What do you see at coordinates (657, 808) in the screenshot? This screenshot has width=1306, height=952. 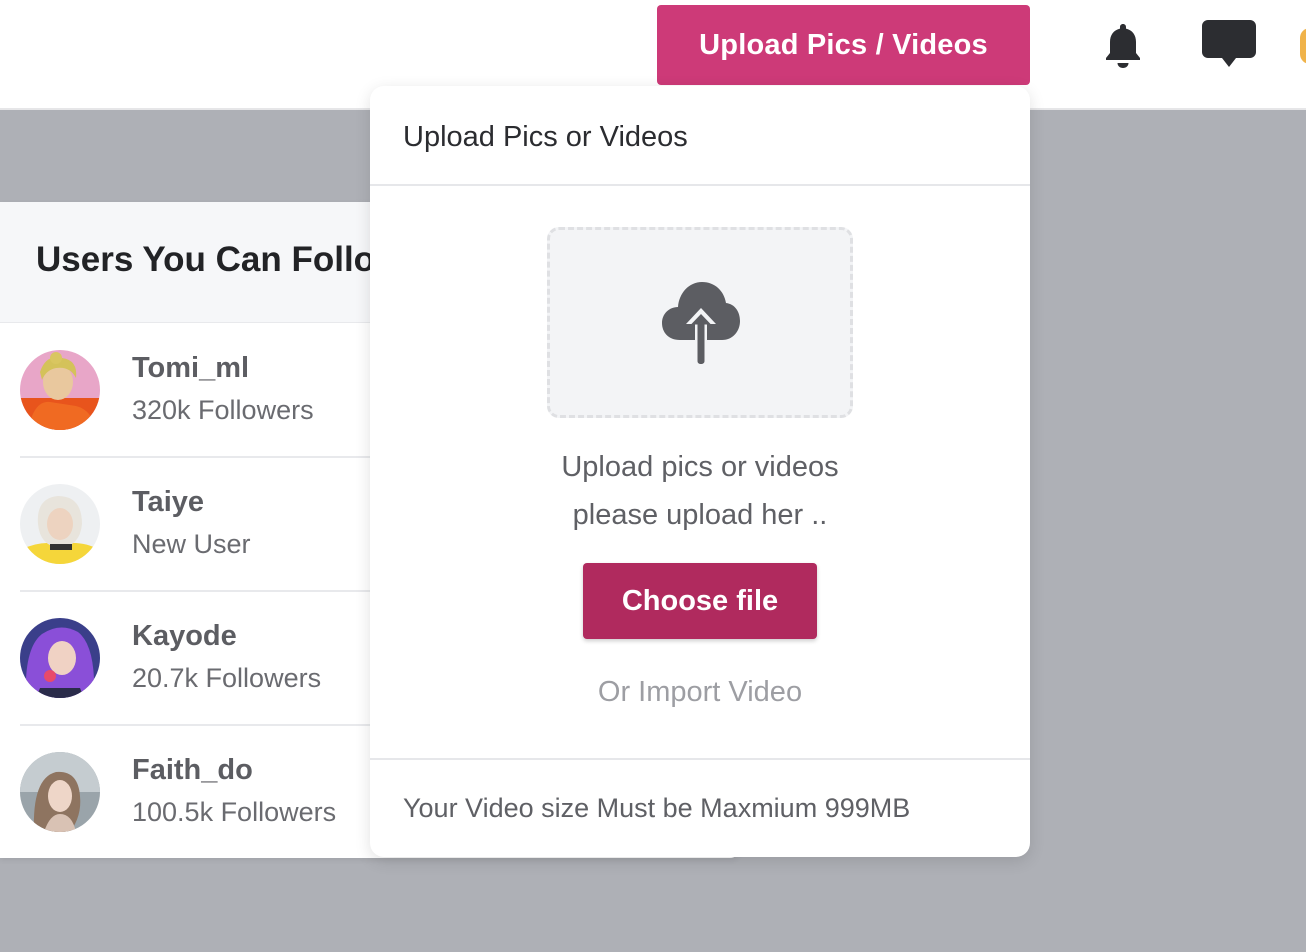 I see `video-size-note: Your Video size Must be Maxmium 999MB` at bounding box center [657, 808].